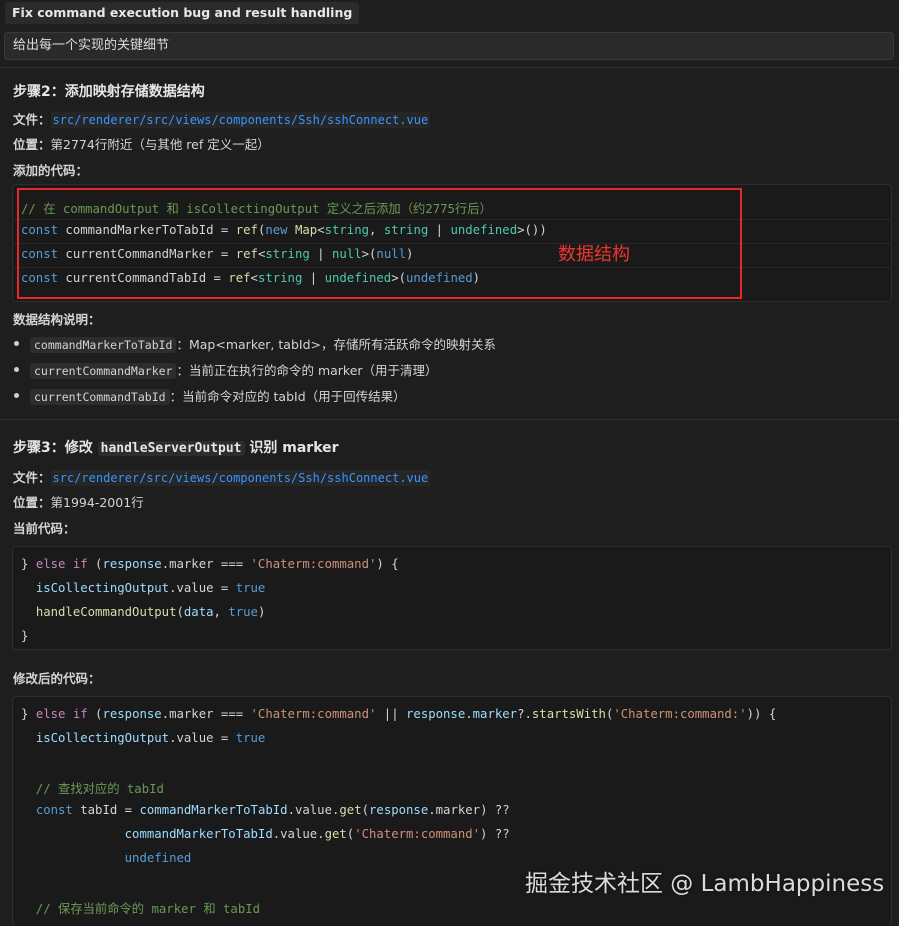 Image resolution: width=899 pixels, height=926 pixels. What do you see at coordinates (97, 502) in the screenshot?
I see `position-value: 第1994-2001行` at bounding box center [97, 502].